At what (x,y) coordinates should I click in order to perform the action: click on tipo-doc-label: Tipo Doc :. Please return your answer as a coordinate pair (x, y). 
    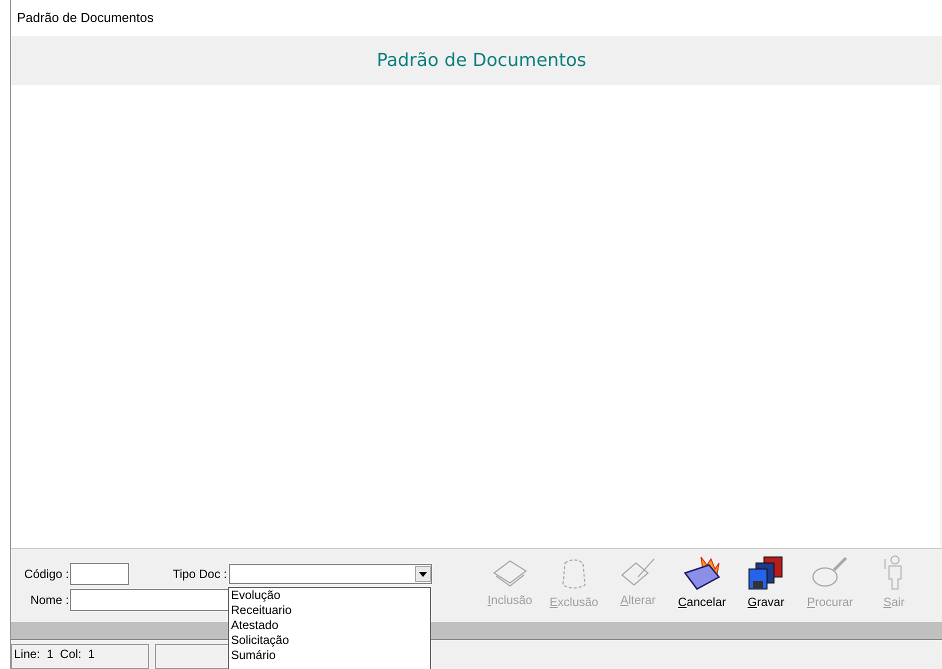
    Looking at the image, I should click on (199, 574).